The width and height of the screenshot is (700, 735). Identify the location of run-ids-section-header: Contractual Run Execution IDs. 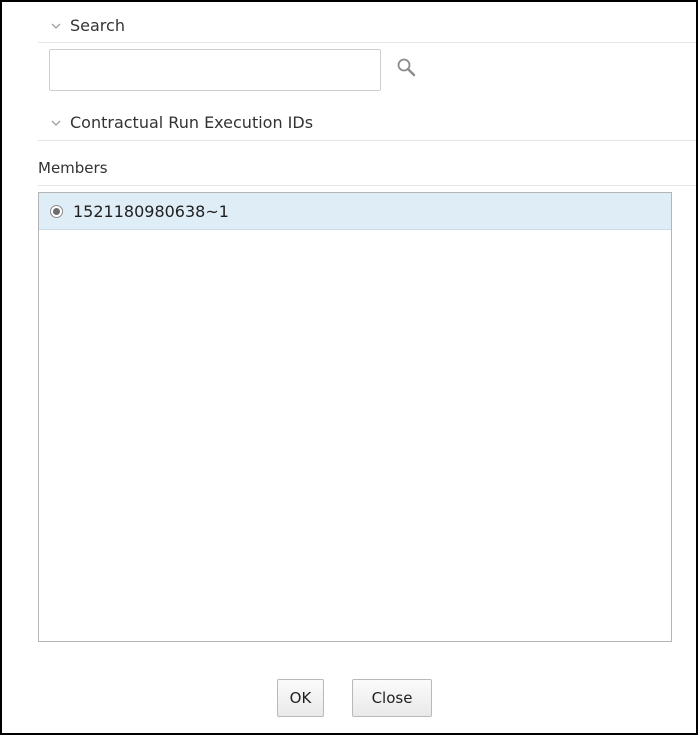
(180, 122).